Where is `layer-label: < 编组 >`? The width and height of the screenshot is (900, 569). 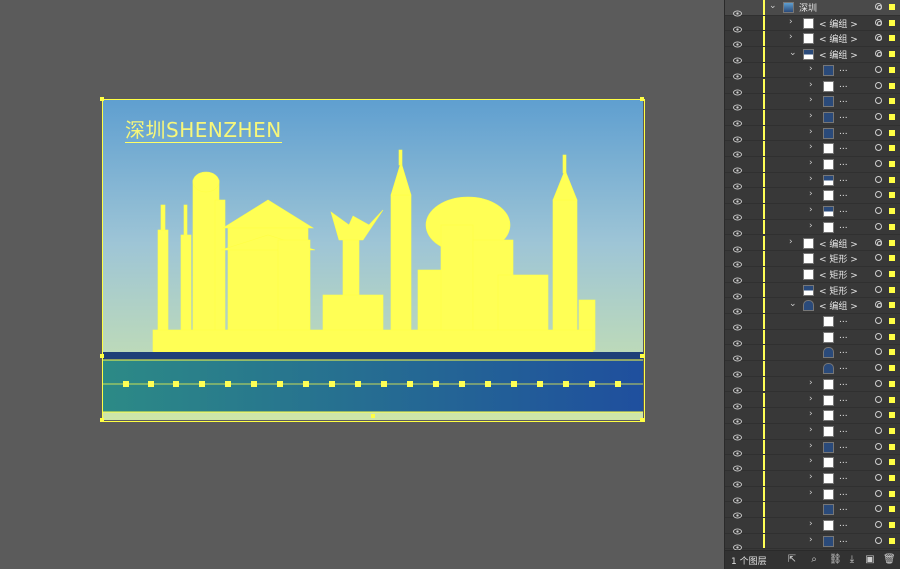 layer-label: < 编组 > is located at coordinates (838, 23).